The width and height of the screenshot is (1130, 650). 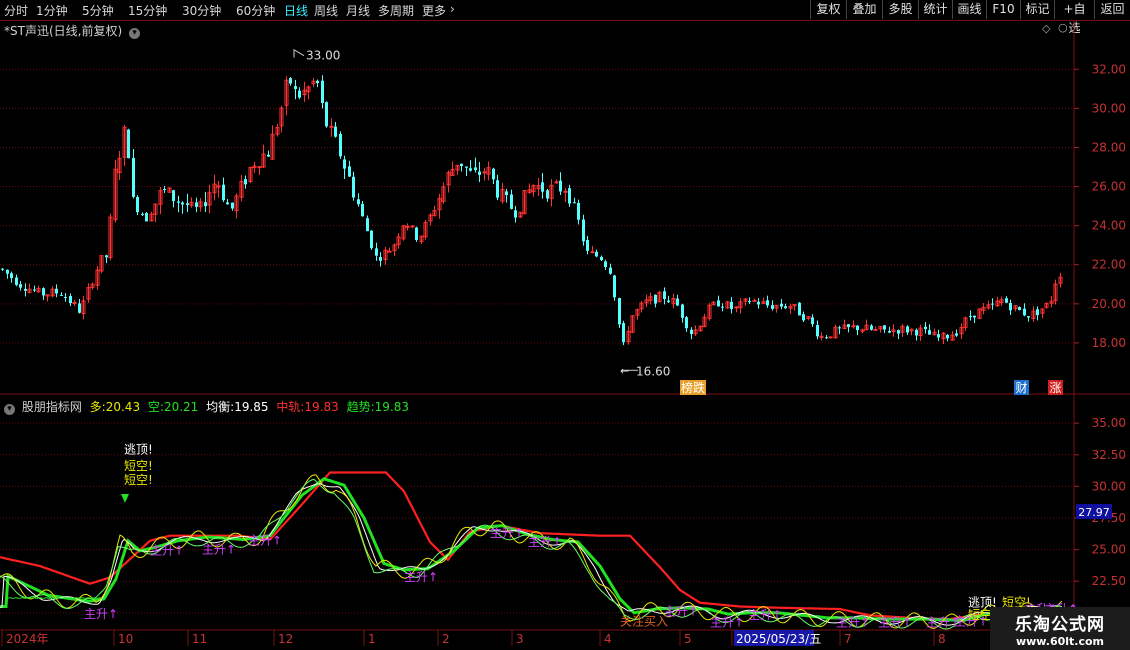 I want to click on event-badge: 财, so click(x=1021, y=388).